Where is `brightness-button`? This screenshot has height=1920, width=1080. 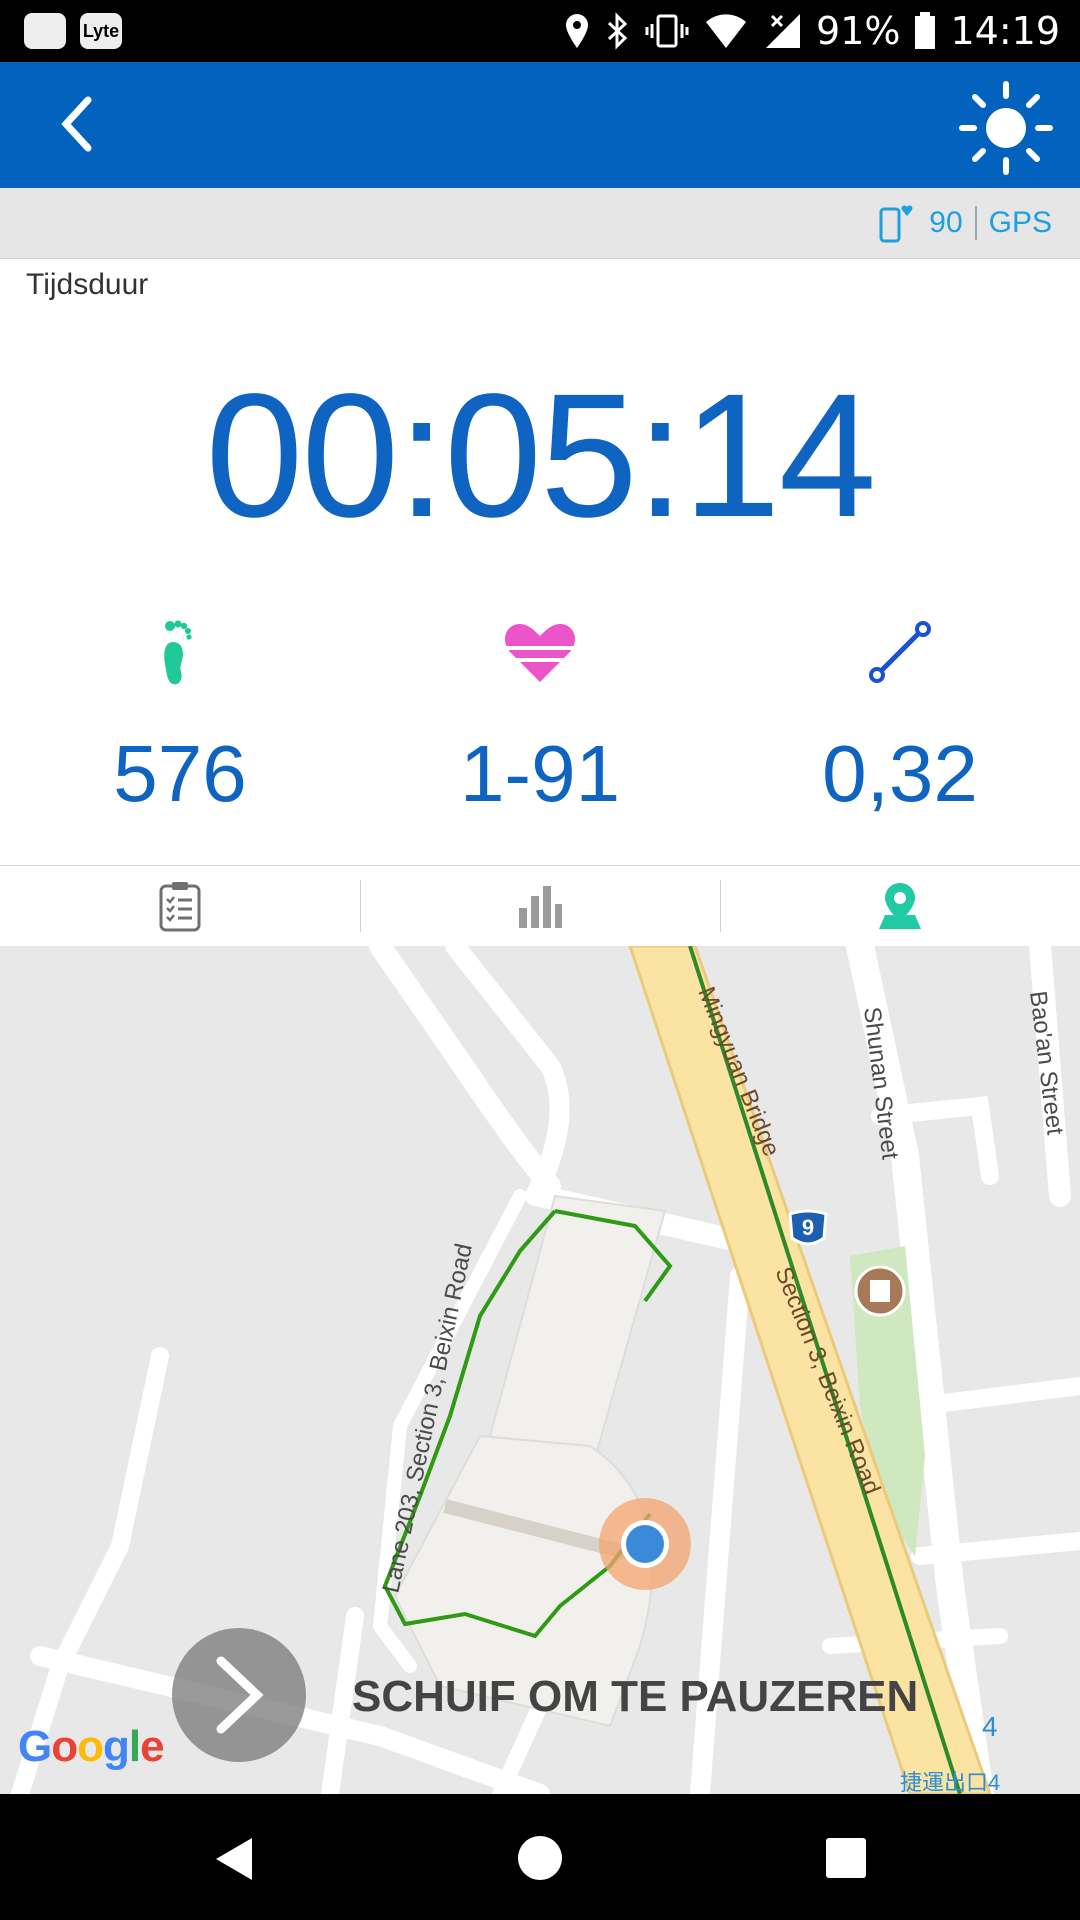
brightness-button is located at coordinates (1006, 128).